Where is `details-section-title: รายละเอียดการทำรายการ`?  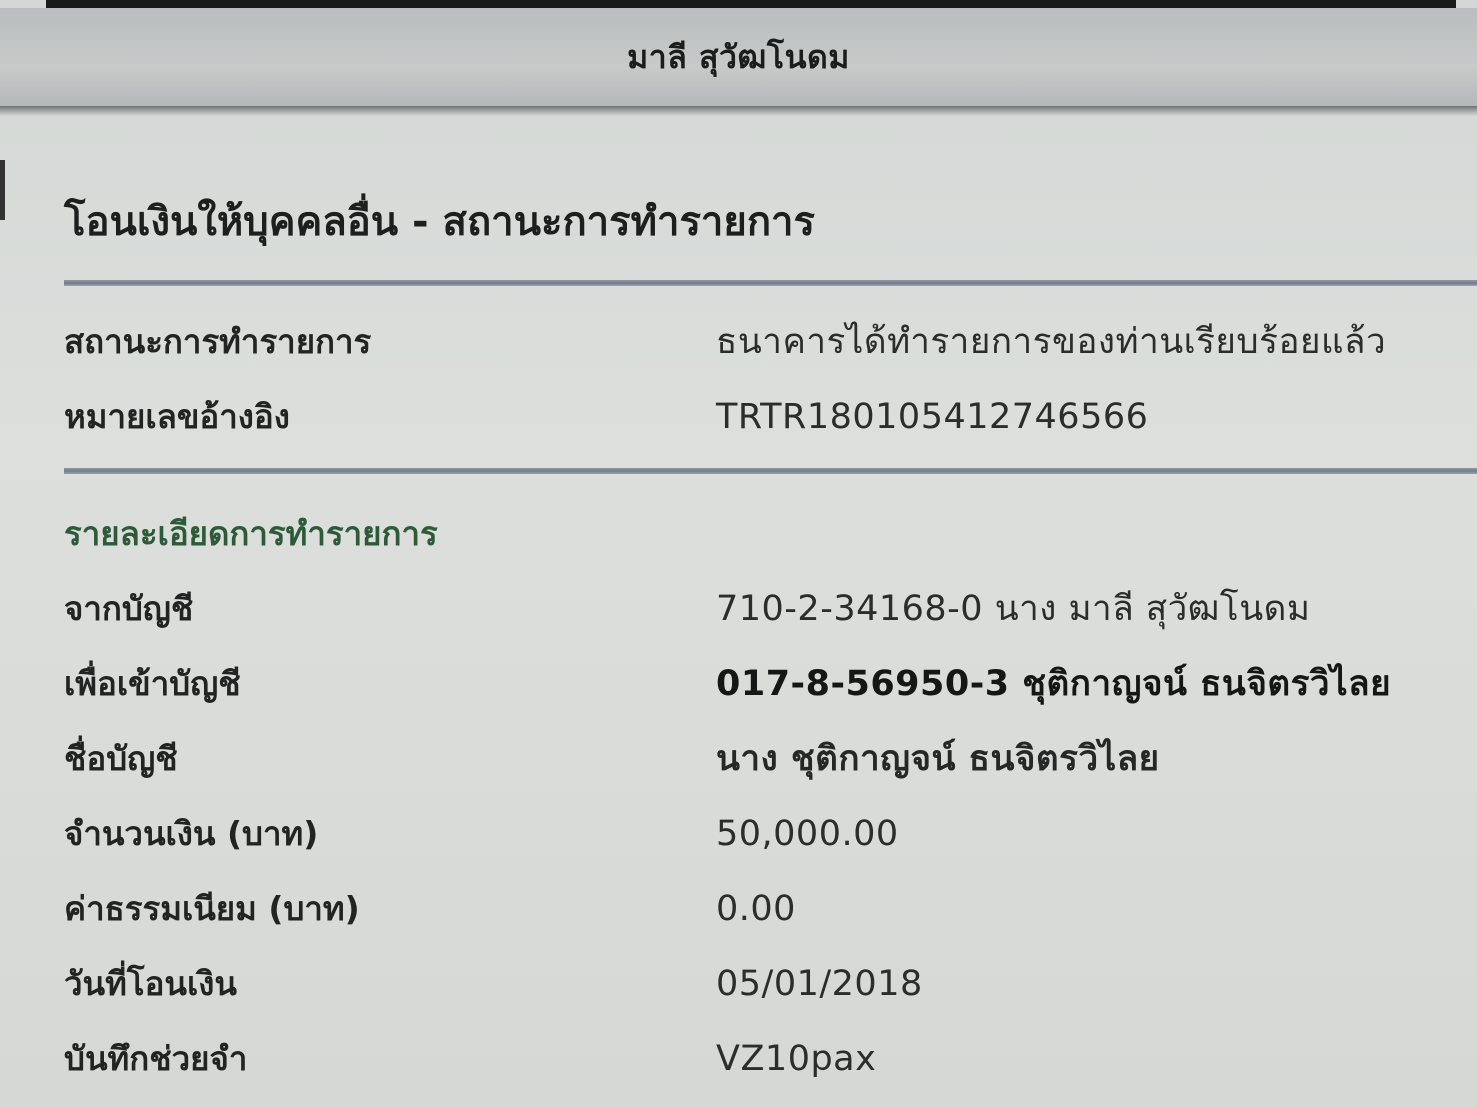 details-section-title: รายละเอียดการทำรายการ is located at coordinates (251, 533).